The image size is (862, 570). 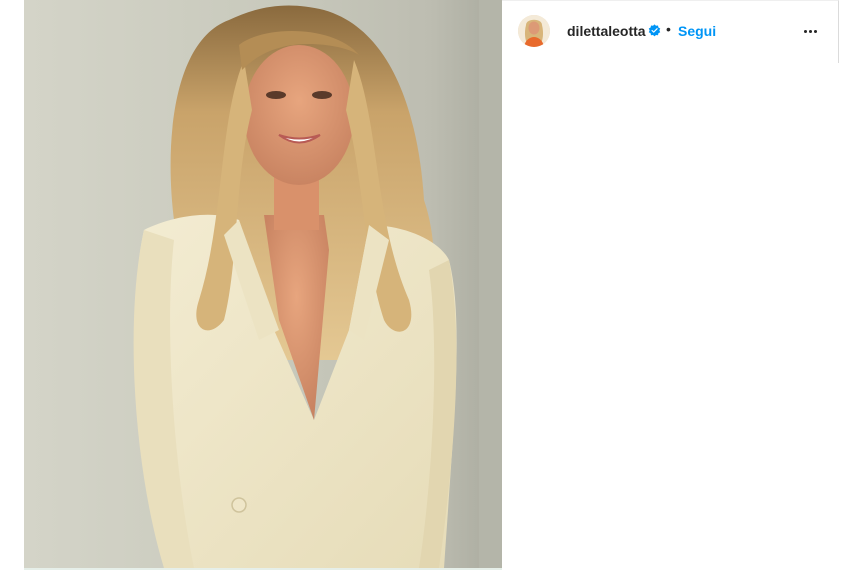 I want to click on post-header: dilettaleotta • Segui, so click(x=669, y=31).